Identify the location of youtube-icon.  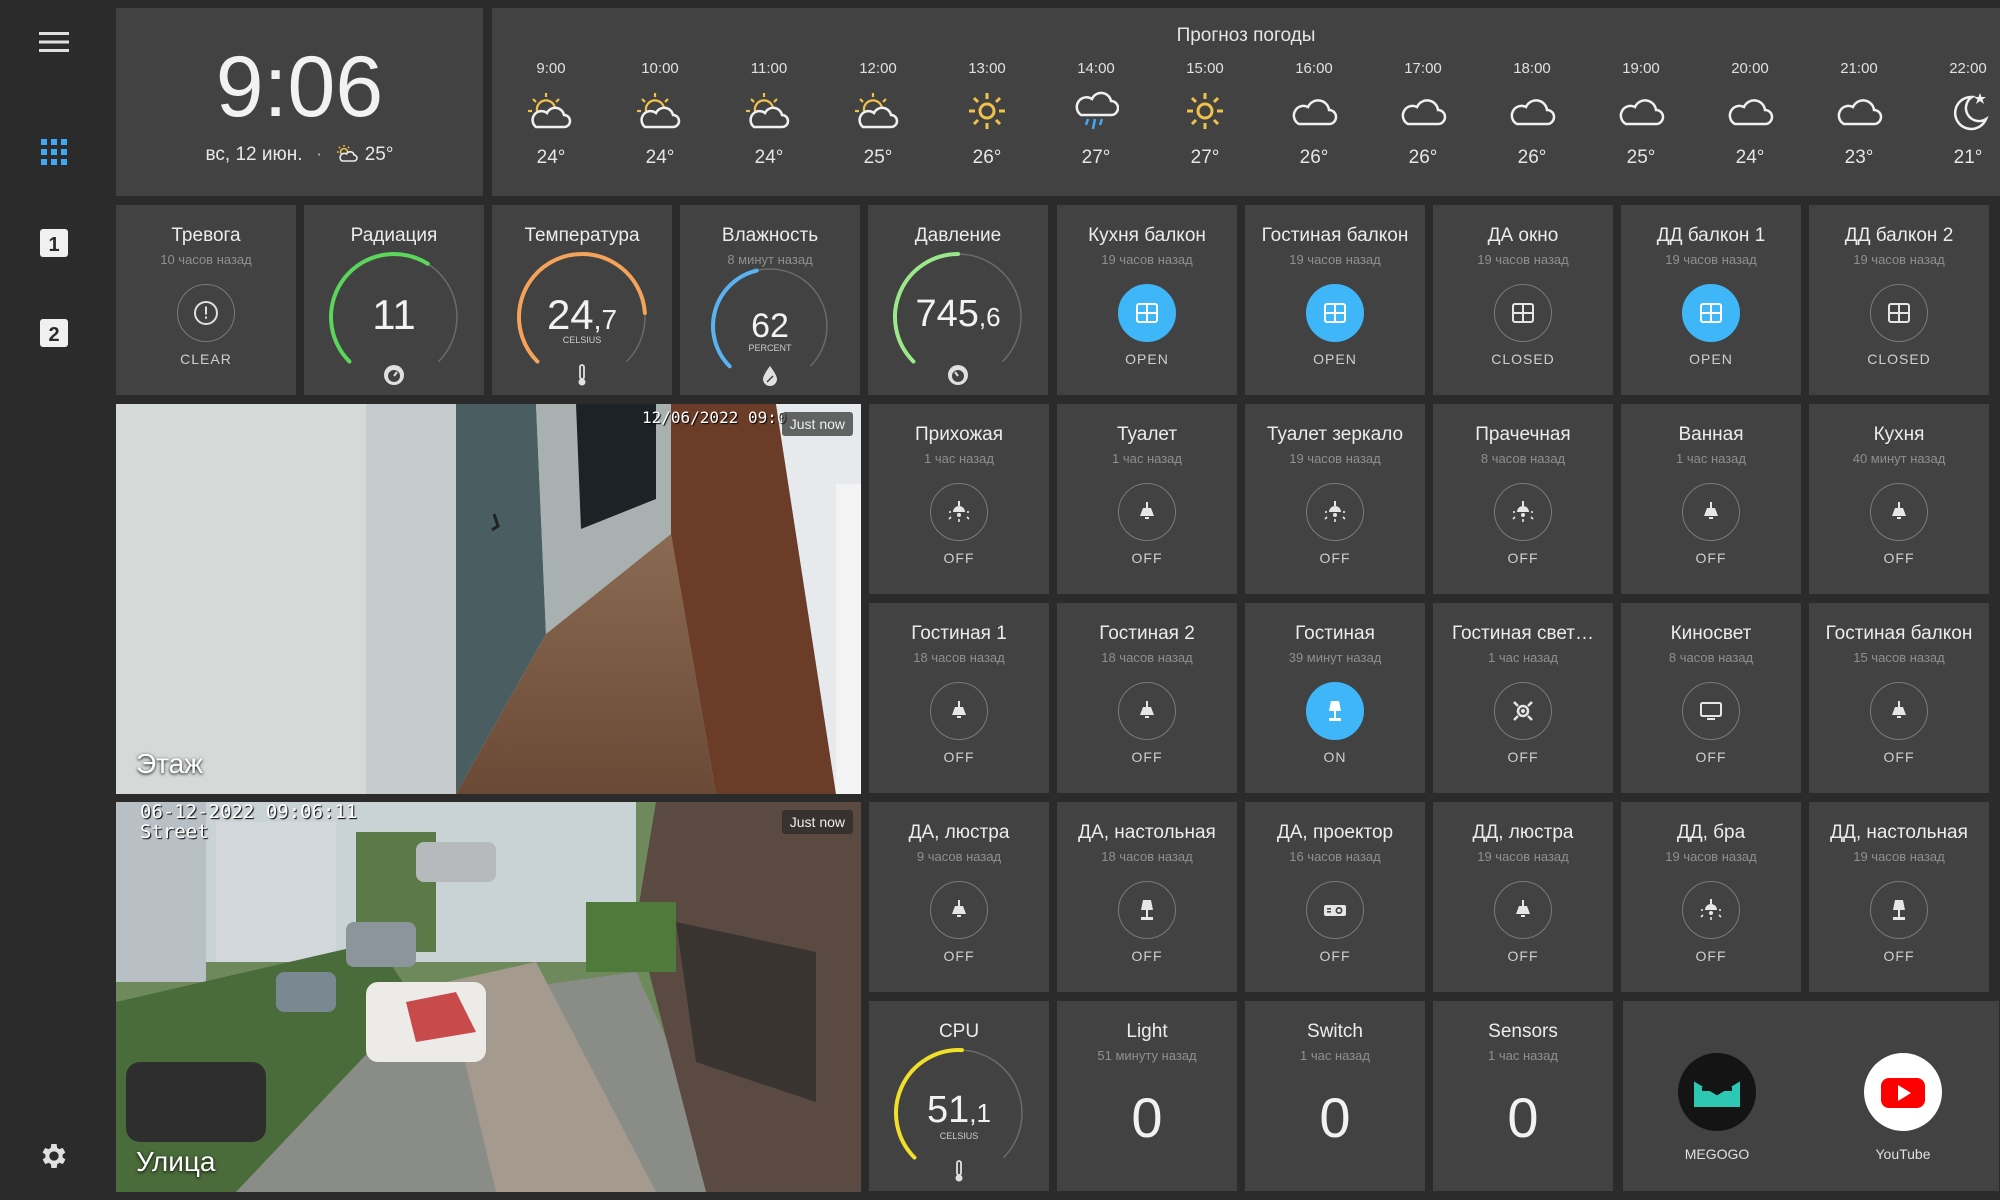
(1903, 1092).